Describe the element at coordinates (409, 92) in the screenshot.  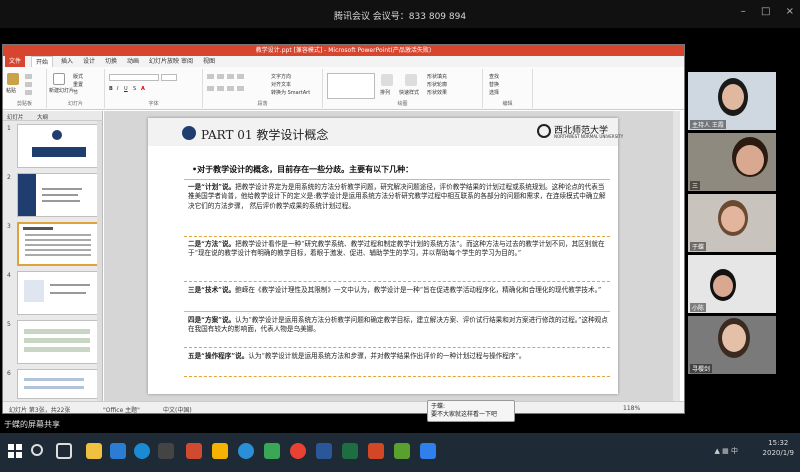
I see `quick-styles-button: 快速样式` at that location.